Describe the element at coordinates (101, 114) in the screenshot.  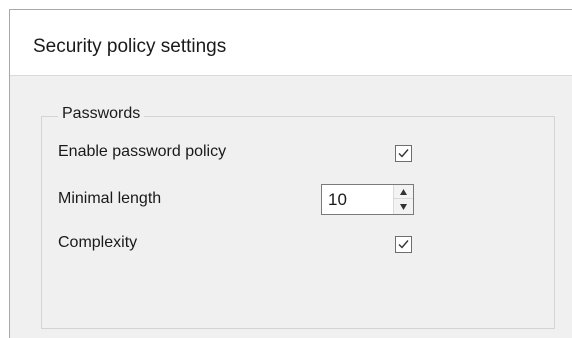
I see `passwords-group-legend: Passwords` at that location.